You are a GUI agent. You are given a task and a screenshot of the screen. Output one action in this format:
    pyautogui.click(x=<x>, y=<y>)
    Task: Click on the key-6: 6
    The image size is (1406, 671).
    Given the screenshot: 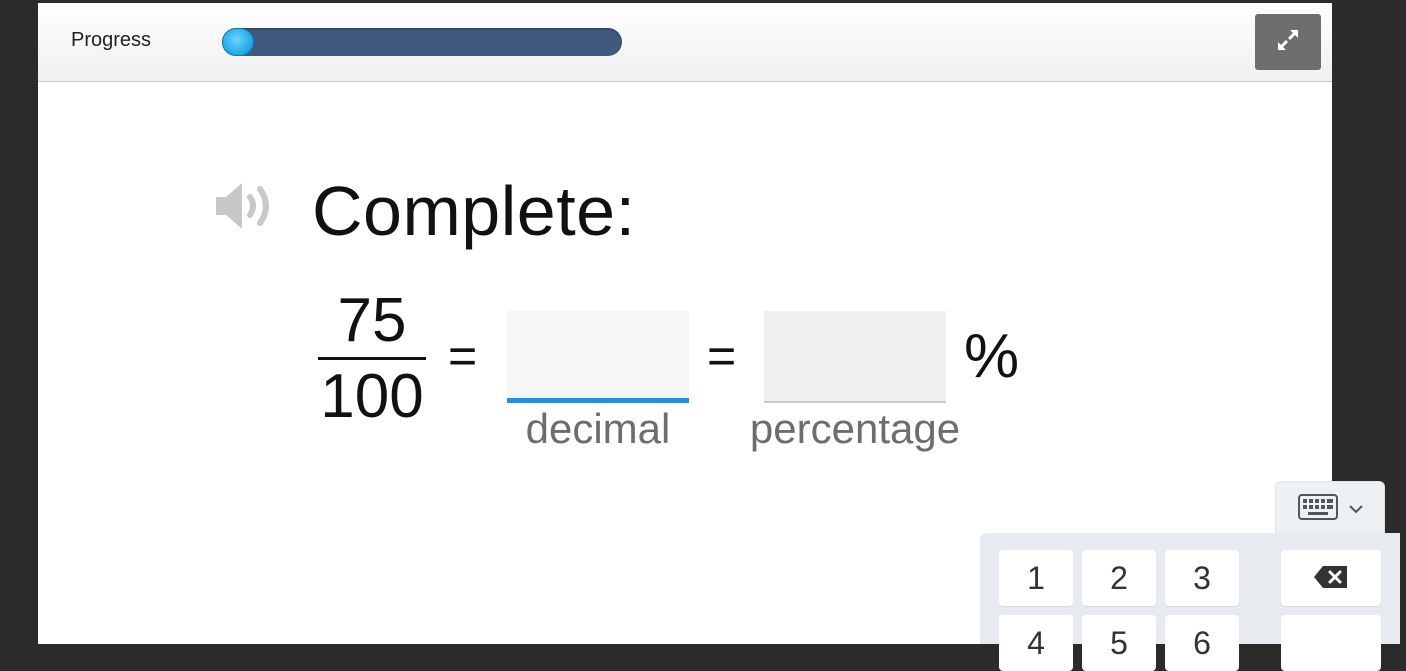 What is the action you would take?
    pyautogui.click(x=1202, y=643)
    